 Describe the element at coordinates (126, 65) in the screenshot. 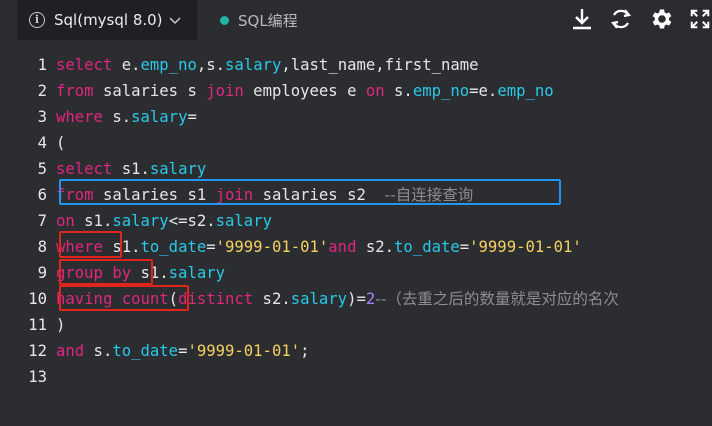

I see `code-token: e.` at that location.